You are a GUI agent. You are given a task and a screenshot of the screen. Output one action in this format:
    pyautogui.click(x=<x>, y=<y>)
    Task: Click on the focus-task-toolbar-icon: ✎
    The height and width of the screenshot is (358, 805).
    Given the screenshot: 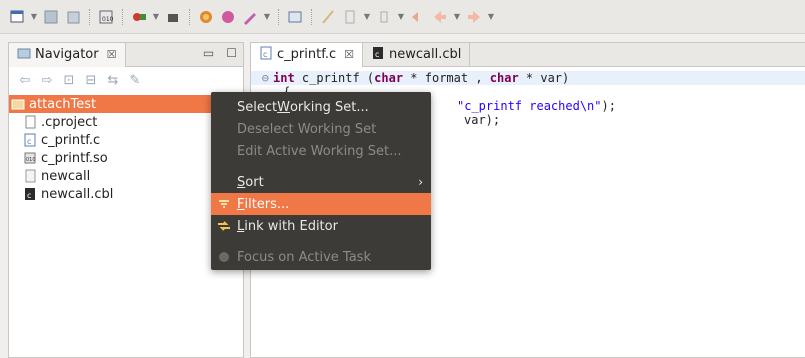 What is the action you would take?
    pyautogui.click(x=135, y=80)
    